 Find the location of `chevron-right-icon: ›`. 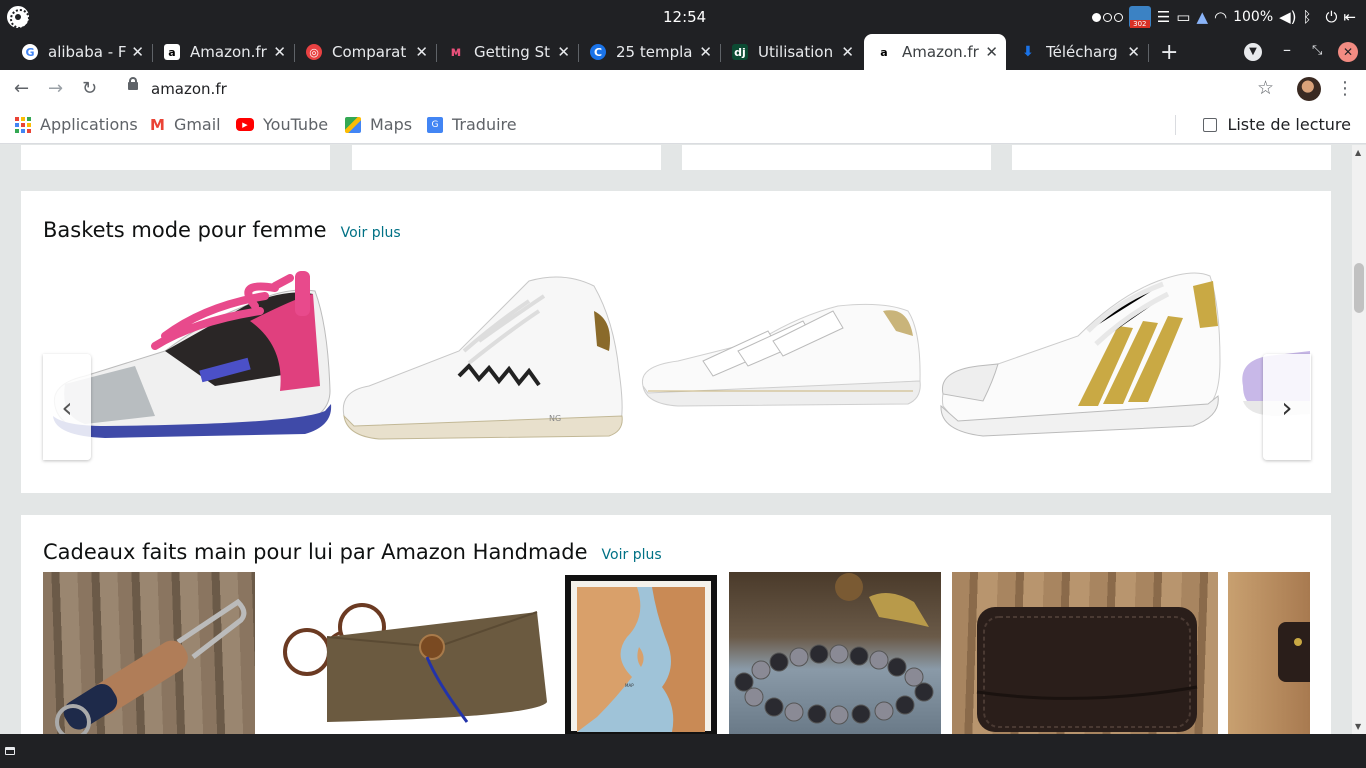

chevron-right-icon: › is located at coordinates (1287, 407).